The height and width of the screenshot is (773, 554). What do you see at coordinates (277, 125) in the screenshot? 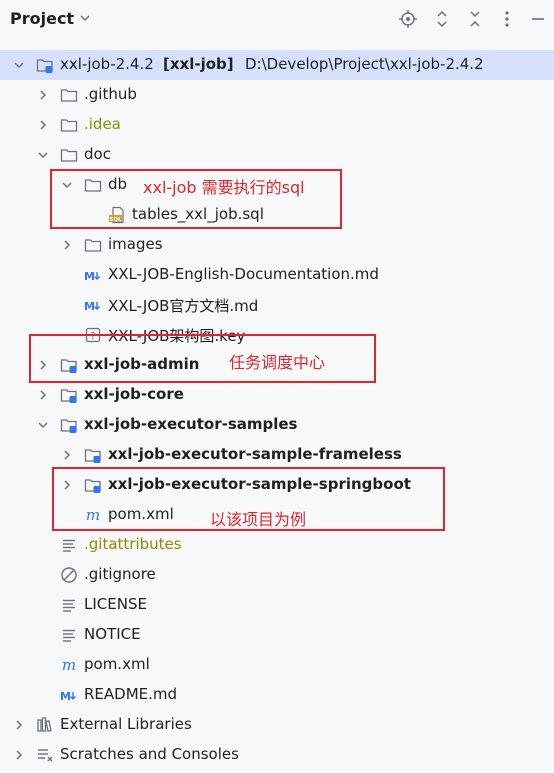
I see `tree-row-idea: .idea` at bounding box center [277, 125].